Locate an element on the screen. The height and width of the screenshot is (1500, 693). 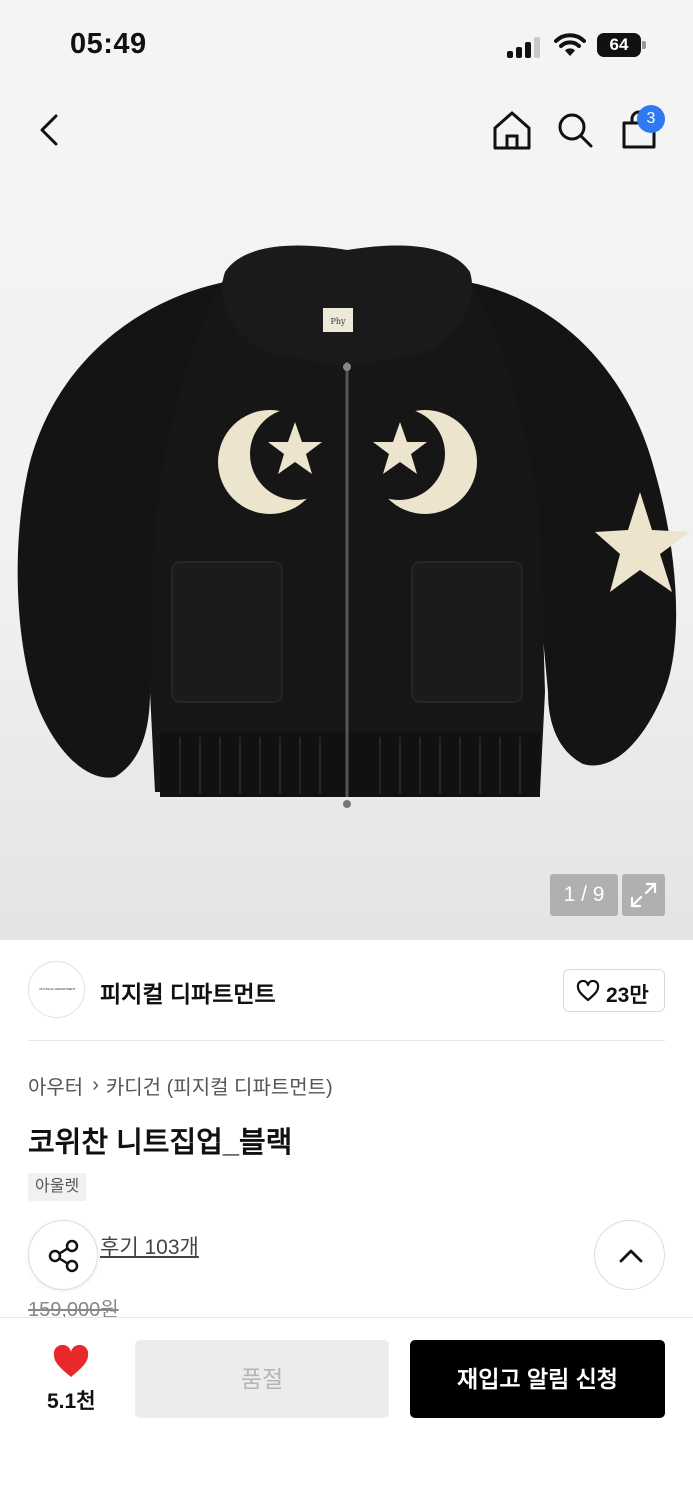
like-count: 5.1천 is located at coordinates (71, 1401).